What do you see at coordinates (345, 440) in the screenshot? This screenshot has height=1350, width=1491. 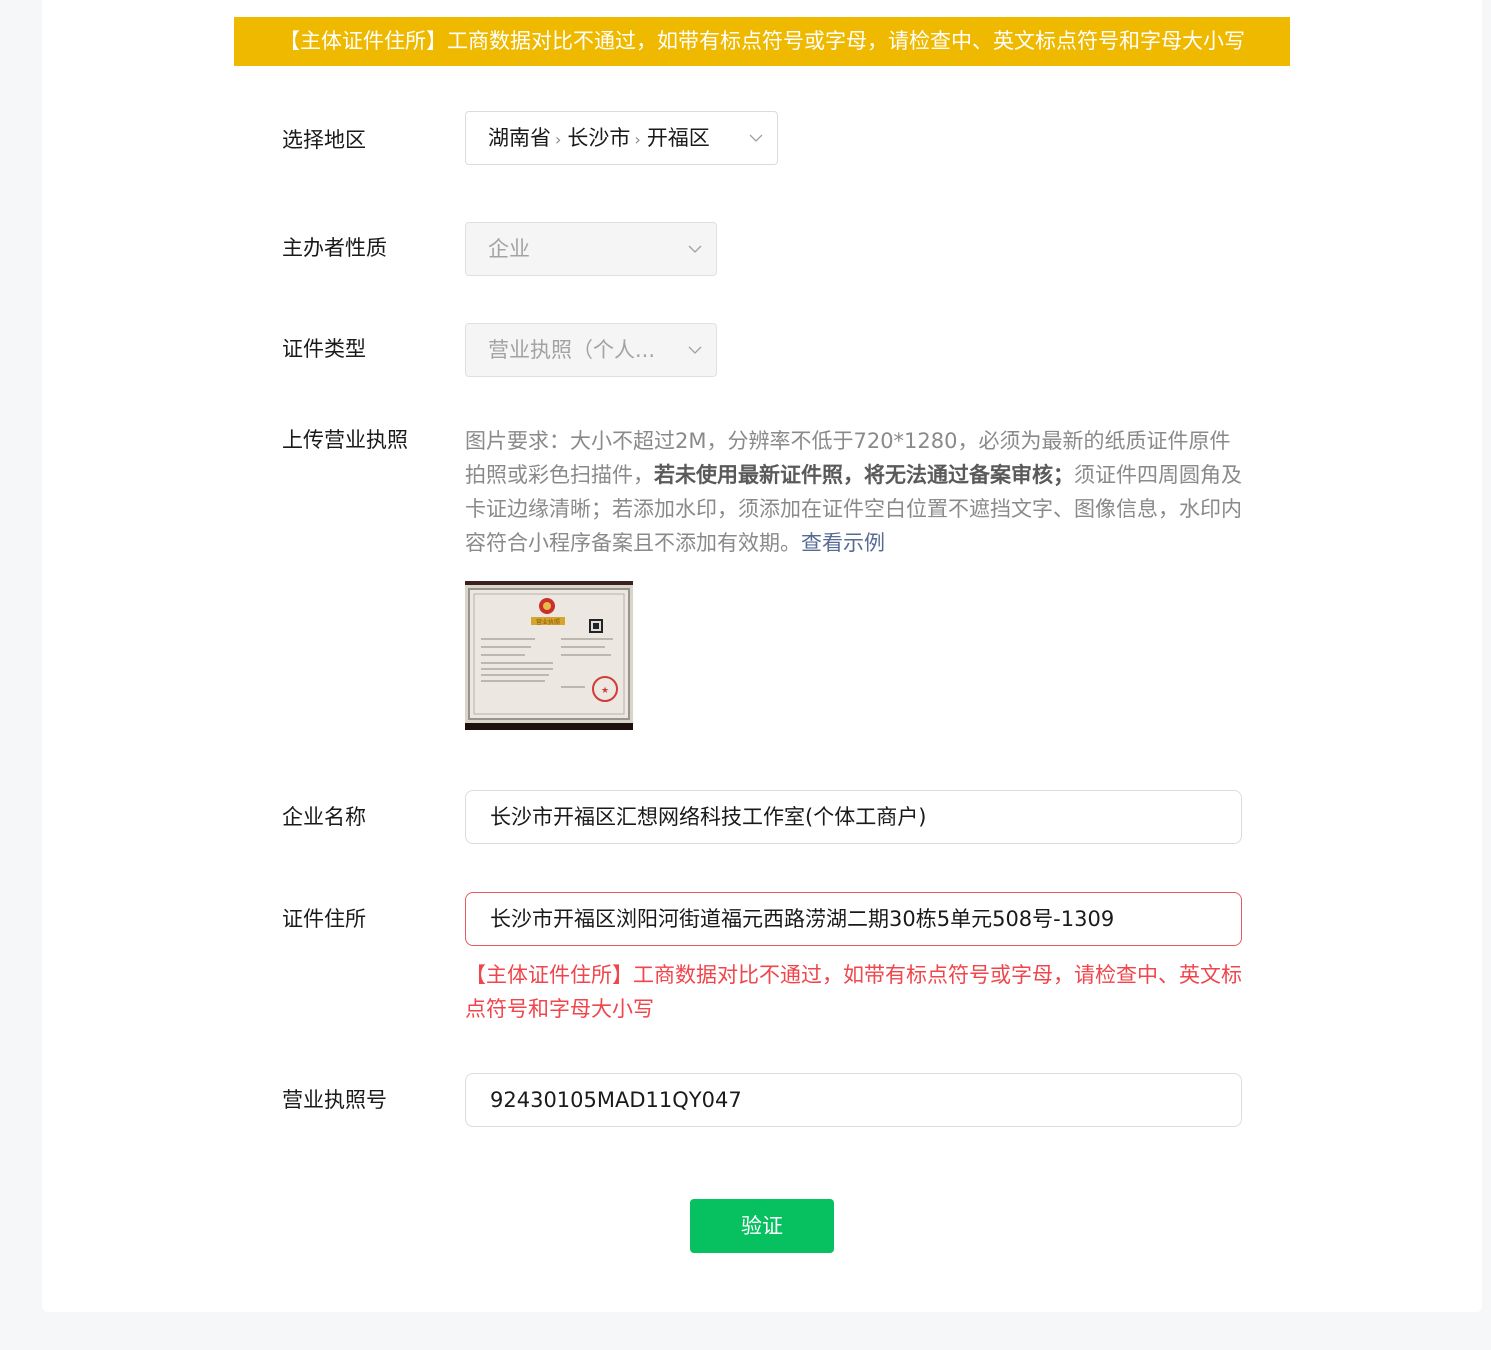 I see `upload-label: 上传营业执照` at bounding box center [345, 440].